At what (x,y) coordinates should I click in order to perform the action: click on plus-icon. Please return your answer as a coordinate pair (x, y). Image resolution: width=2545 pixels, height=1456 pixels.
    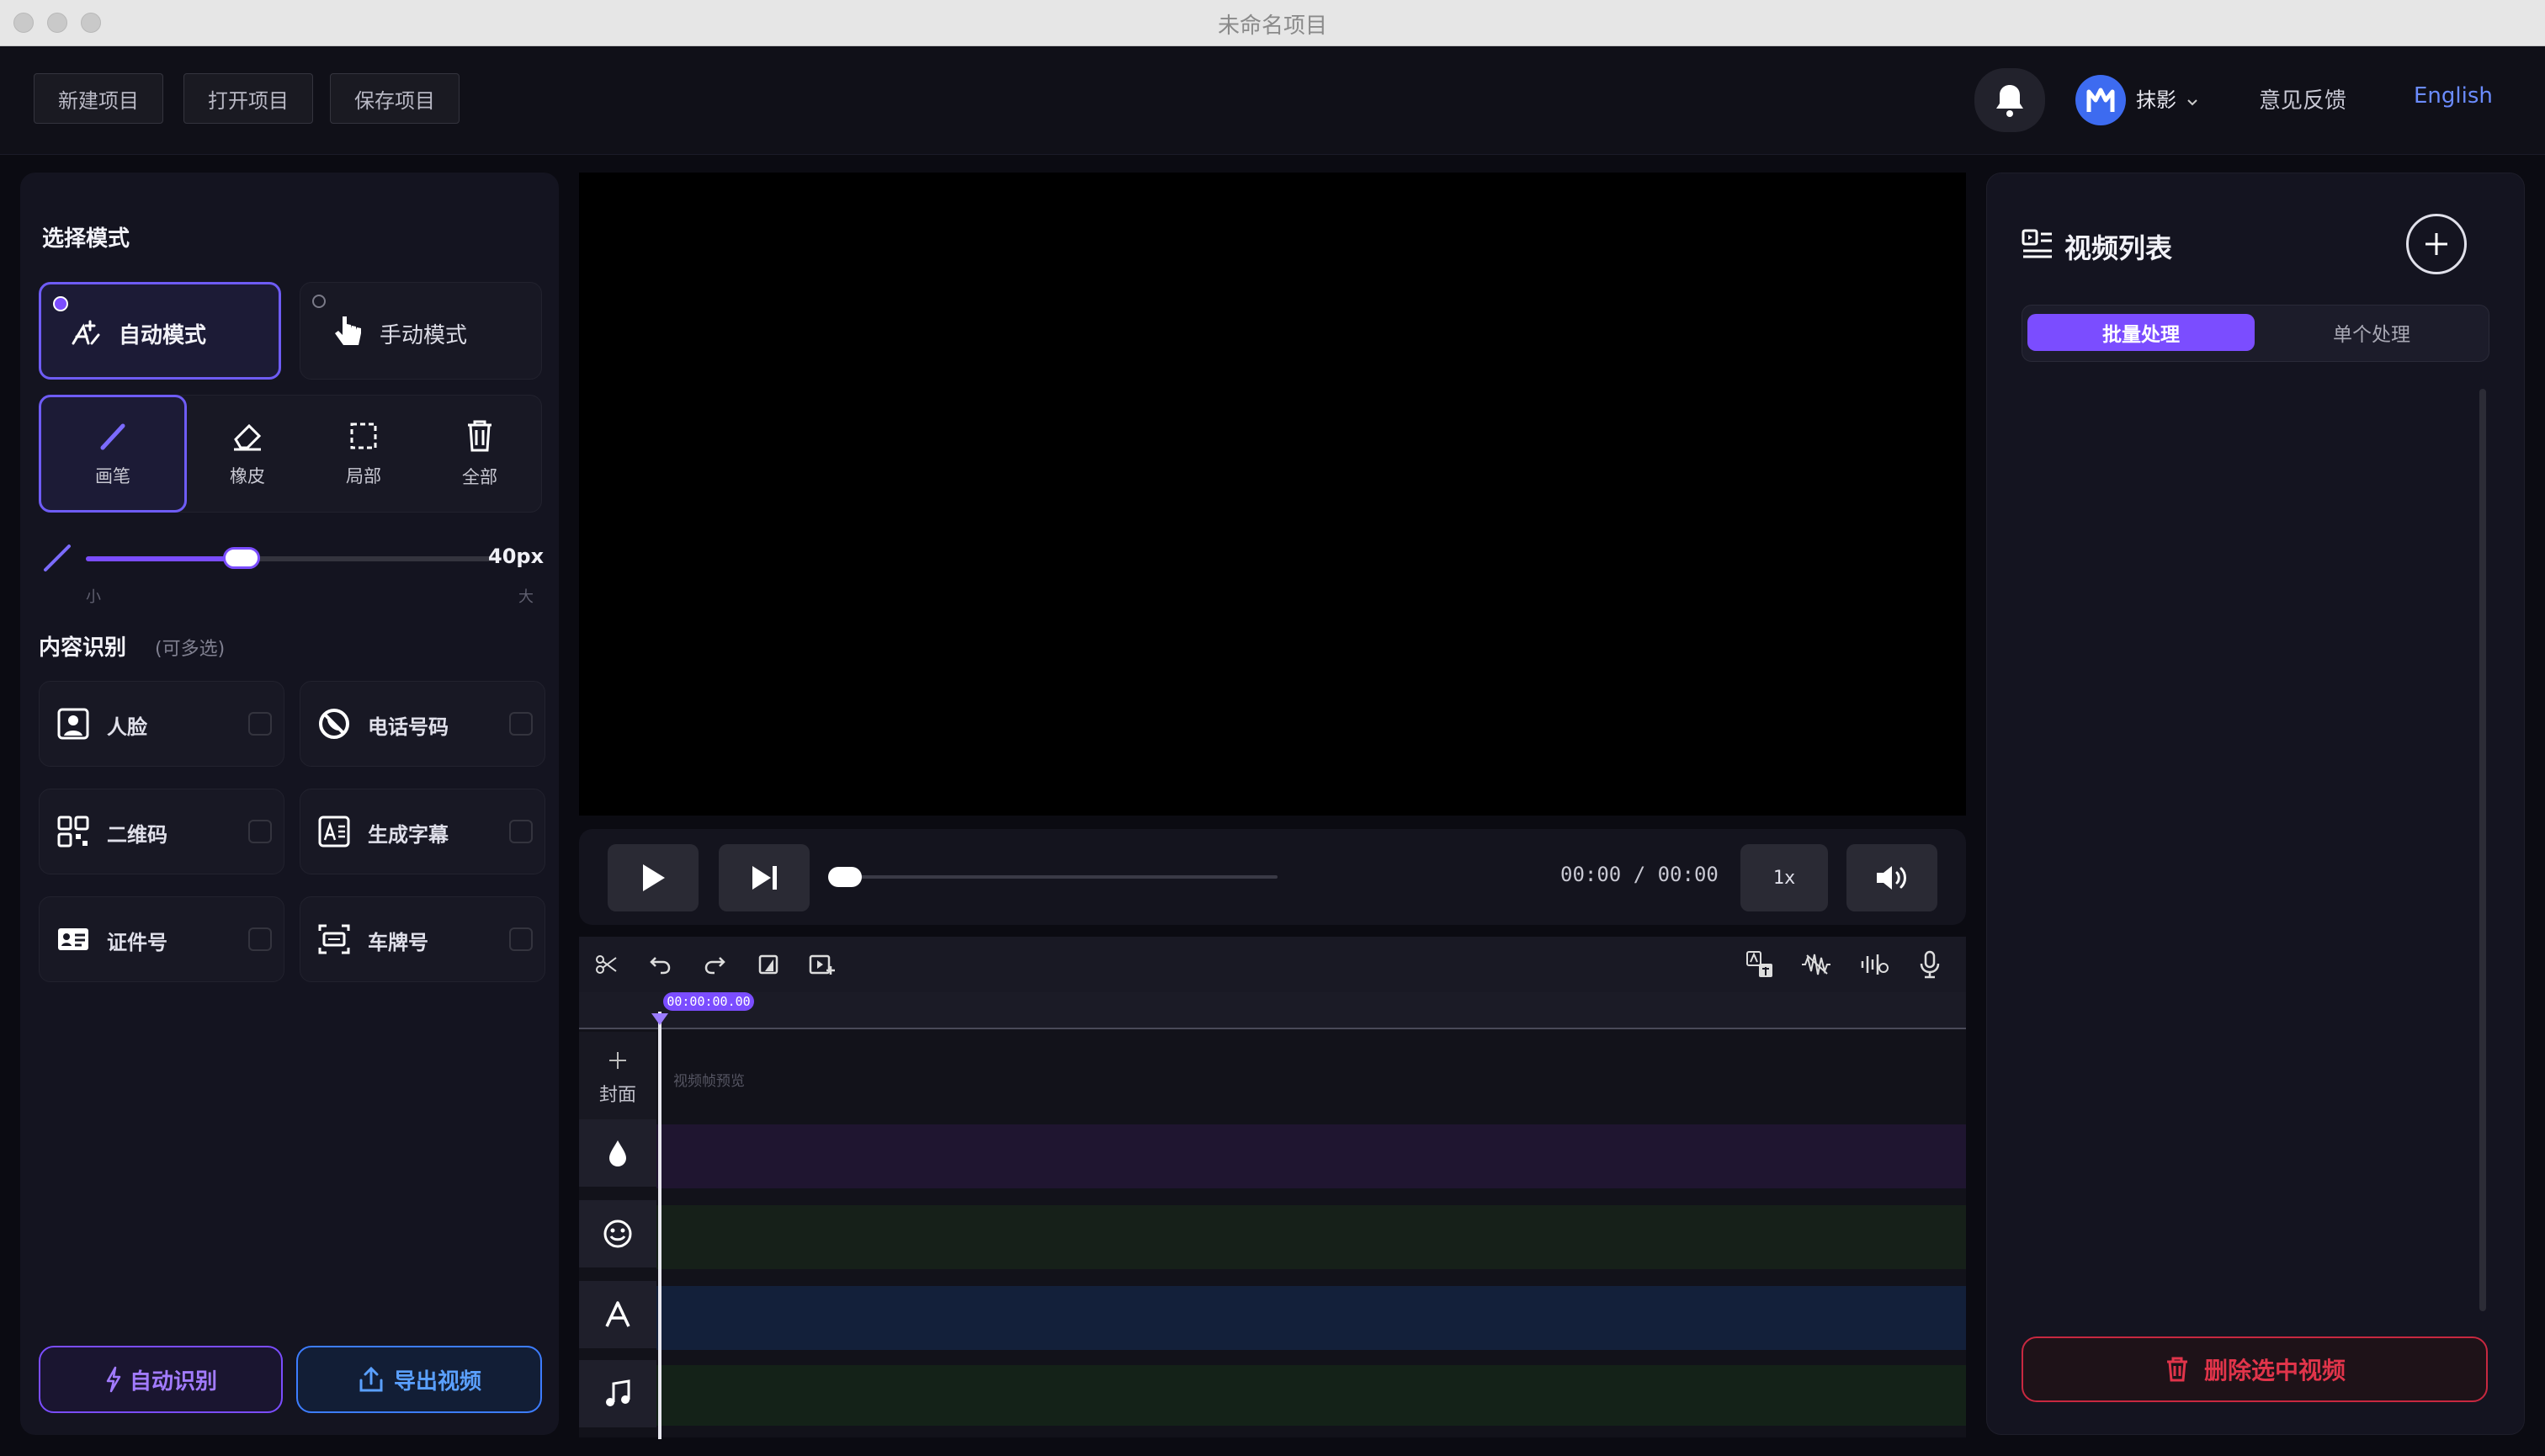
    Looking at the image, I should click on (2436, 244).